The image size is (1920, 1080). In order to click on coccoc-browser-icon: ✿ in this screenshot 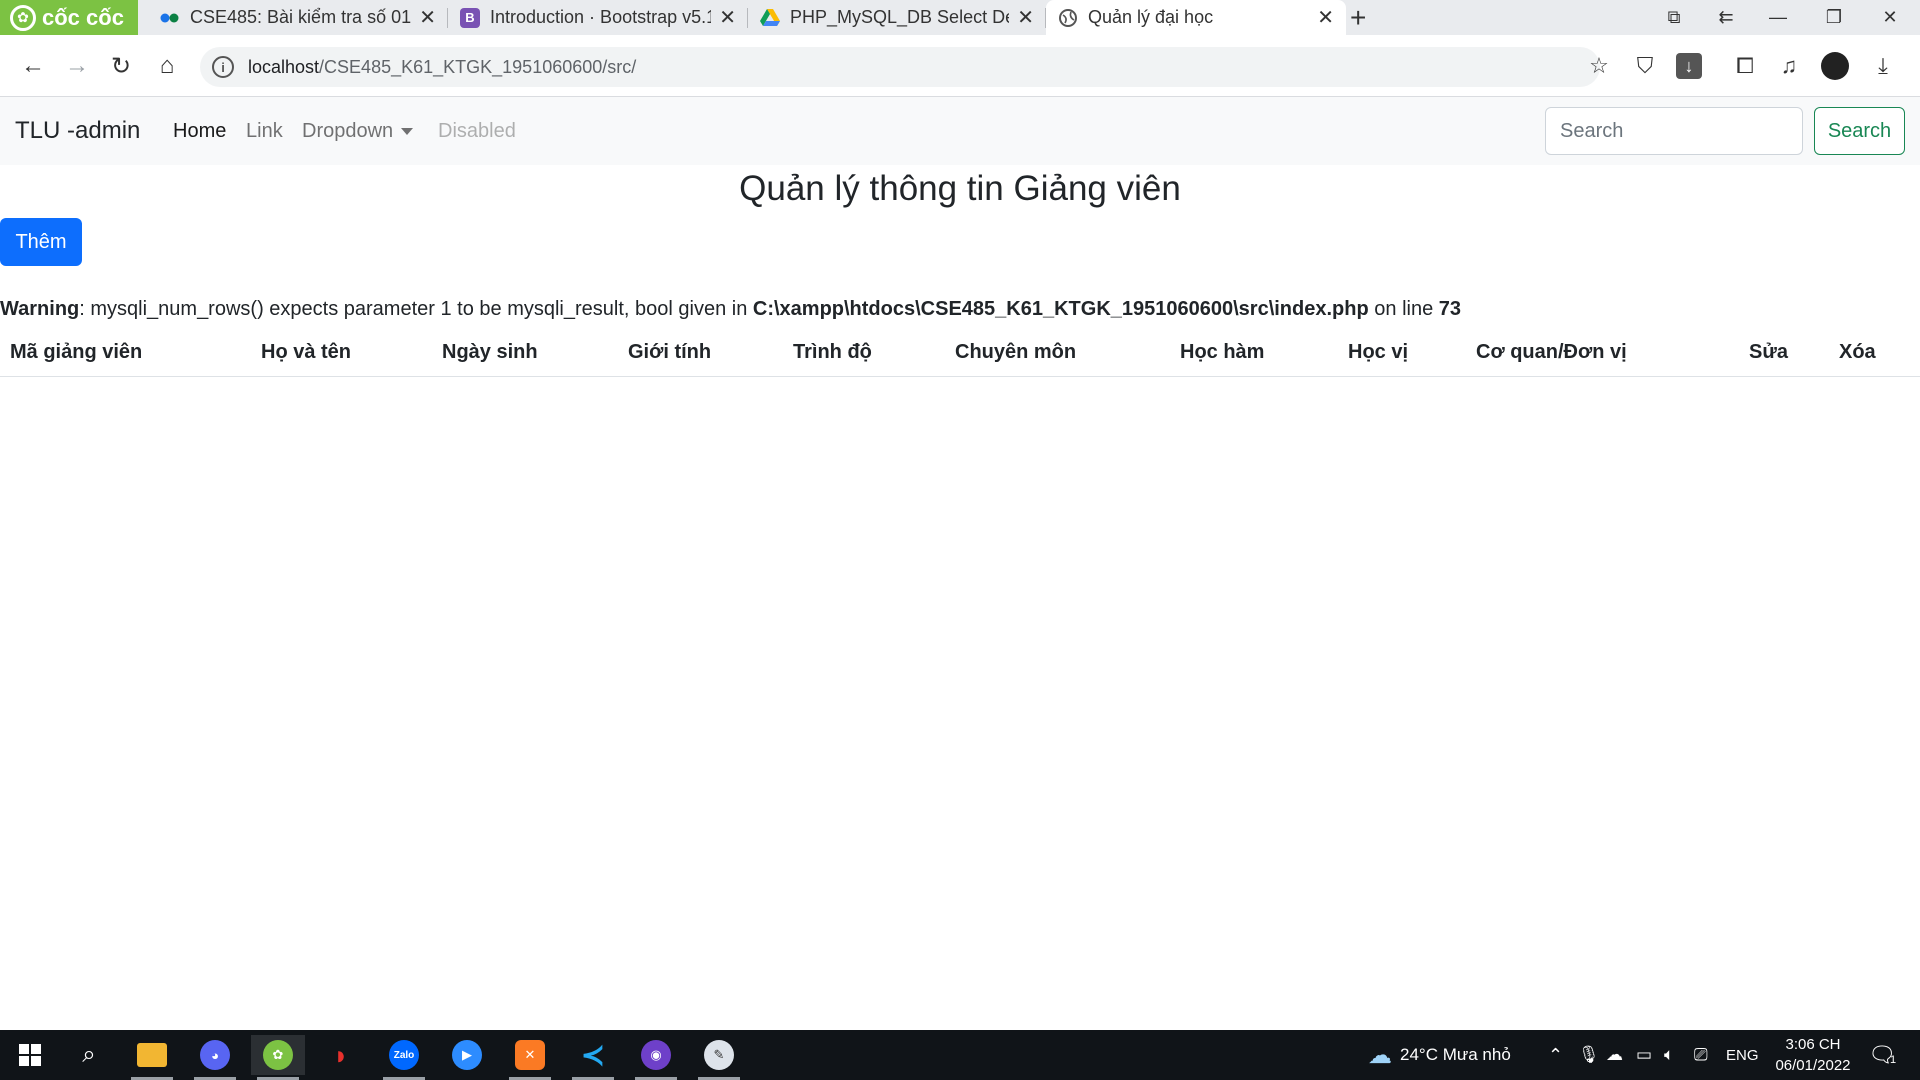, I will do `click(278, 1057)`.